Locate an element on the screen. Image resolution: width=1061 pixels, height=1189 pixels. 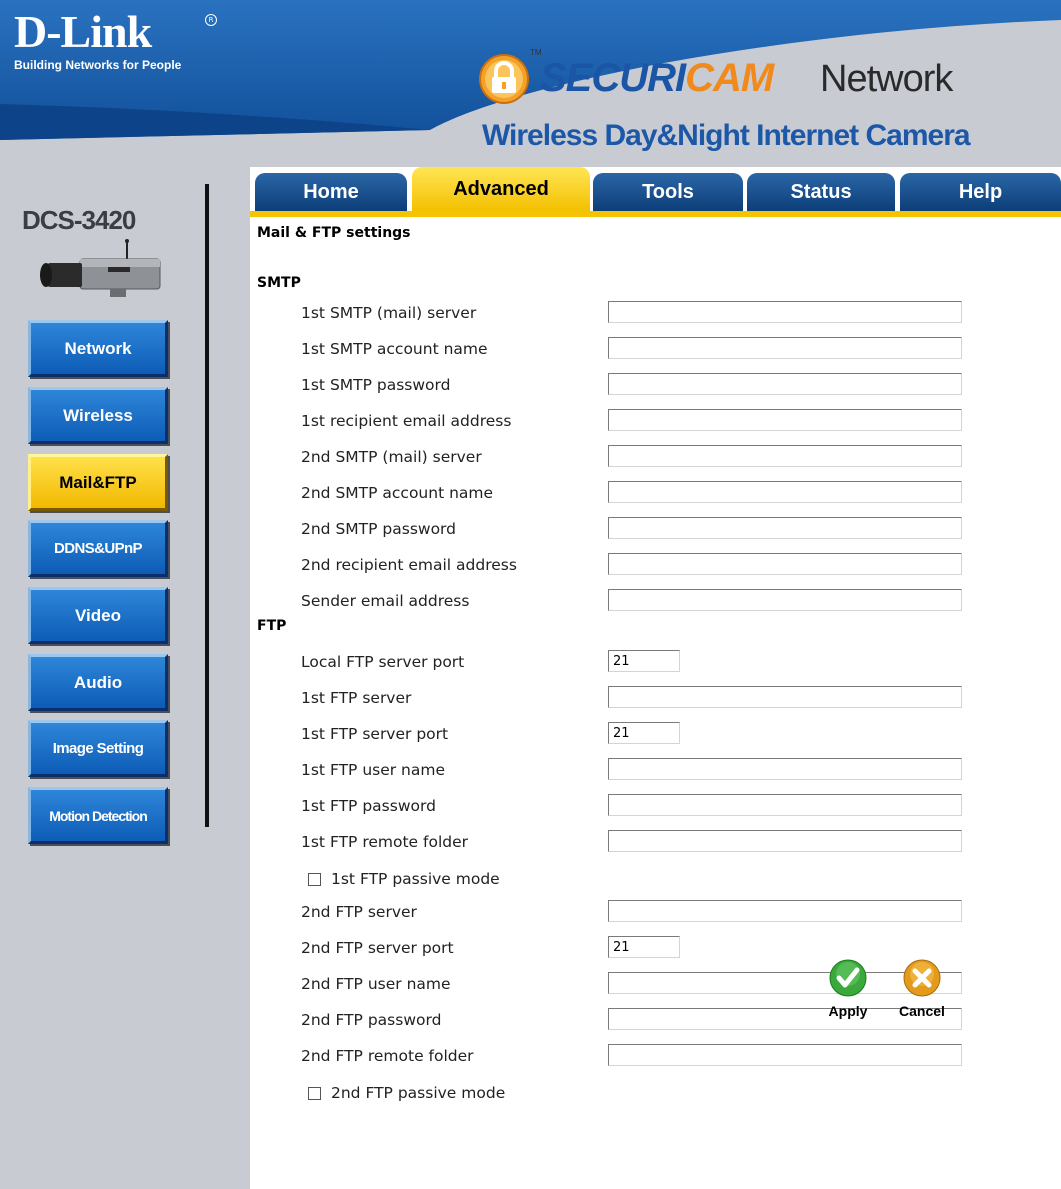
sidebar-item-motion-detection: Motion Detection is located at coordinates (98, 815).